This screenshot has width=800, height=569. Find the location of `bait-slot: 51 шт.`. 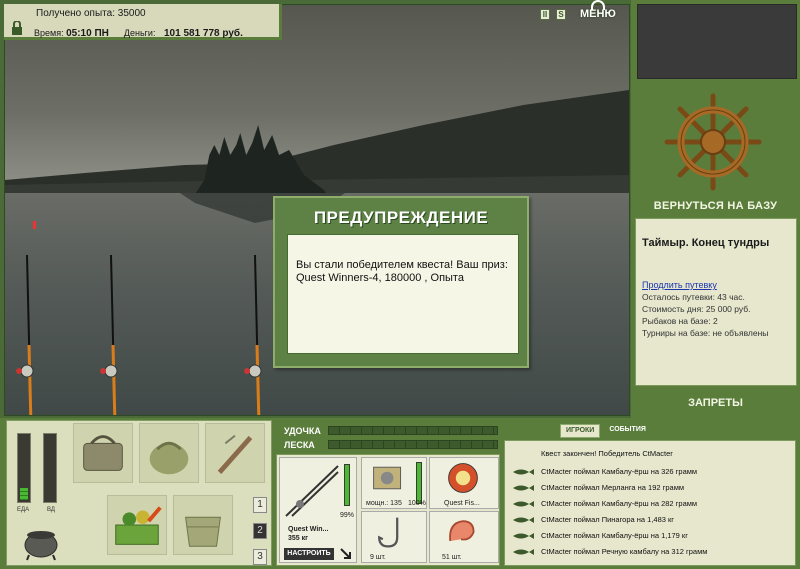

bait-slot: 51 шт. is located at coordinates (464, 537).